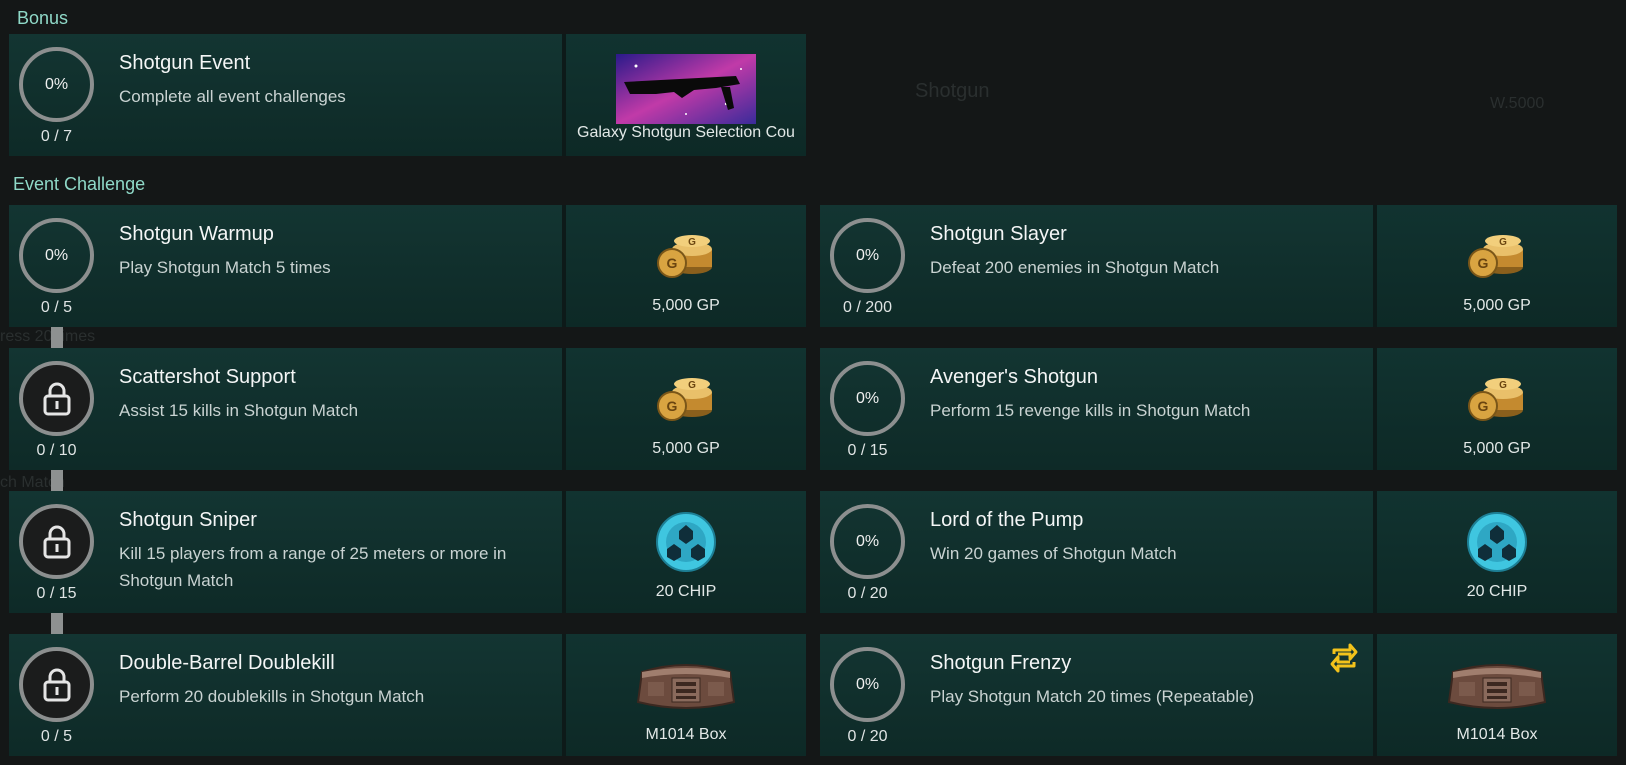 The height and width of the screenshot is (765, 1626). I want to click on challenge-description: Defeat 200 enemies in Shotgun Match, so click(1075, 267).